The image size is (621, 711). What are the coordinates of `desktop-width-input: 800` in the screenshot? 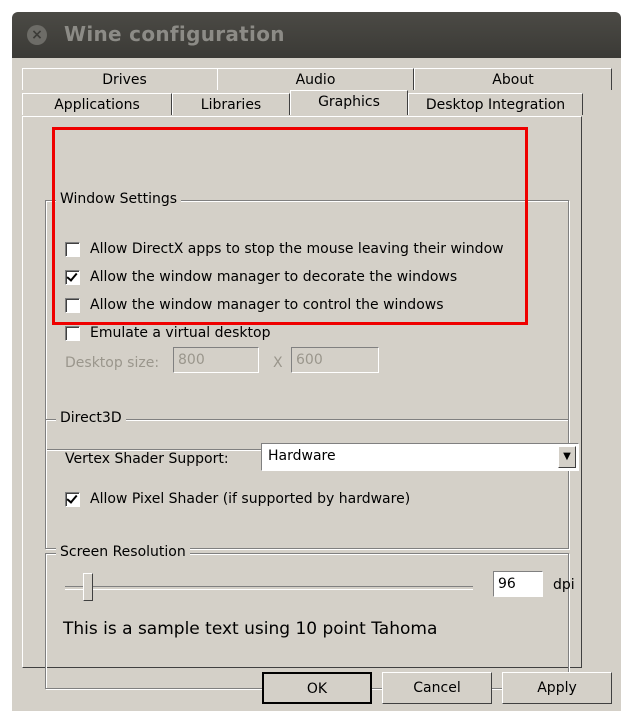 It's located at (216, 360).